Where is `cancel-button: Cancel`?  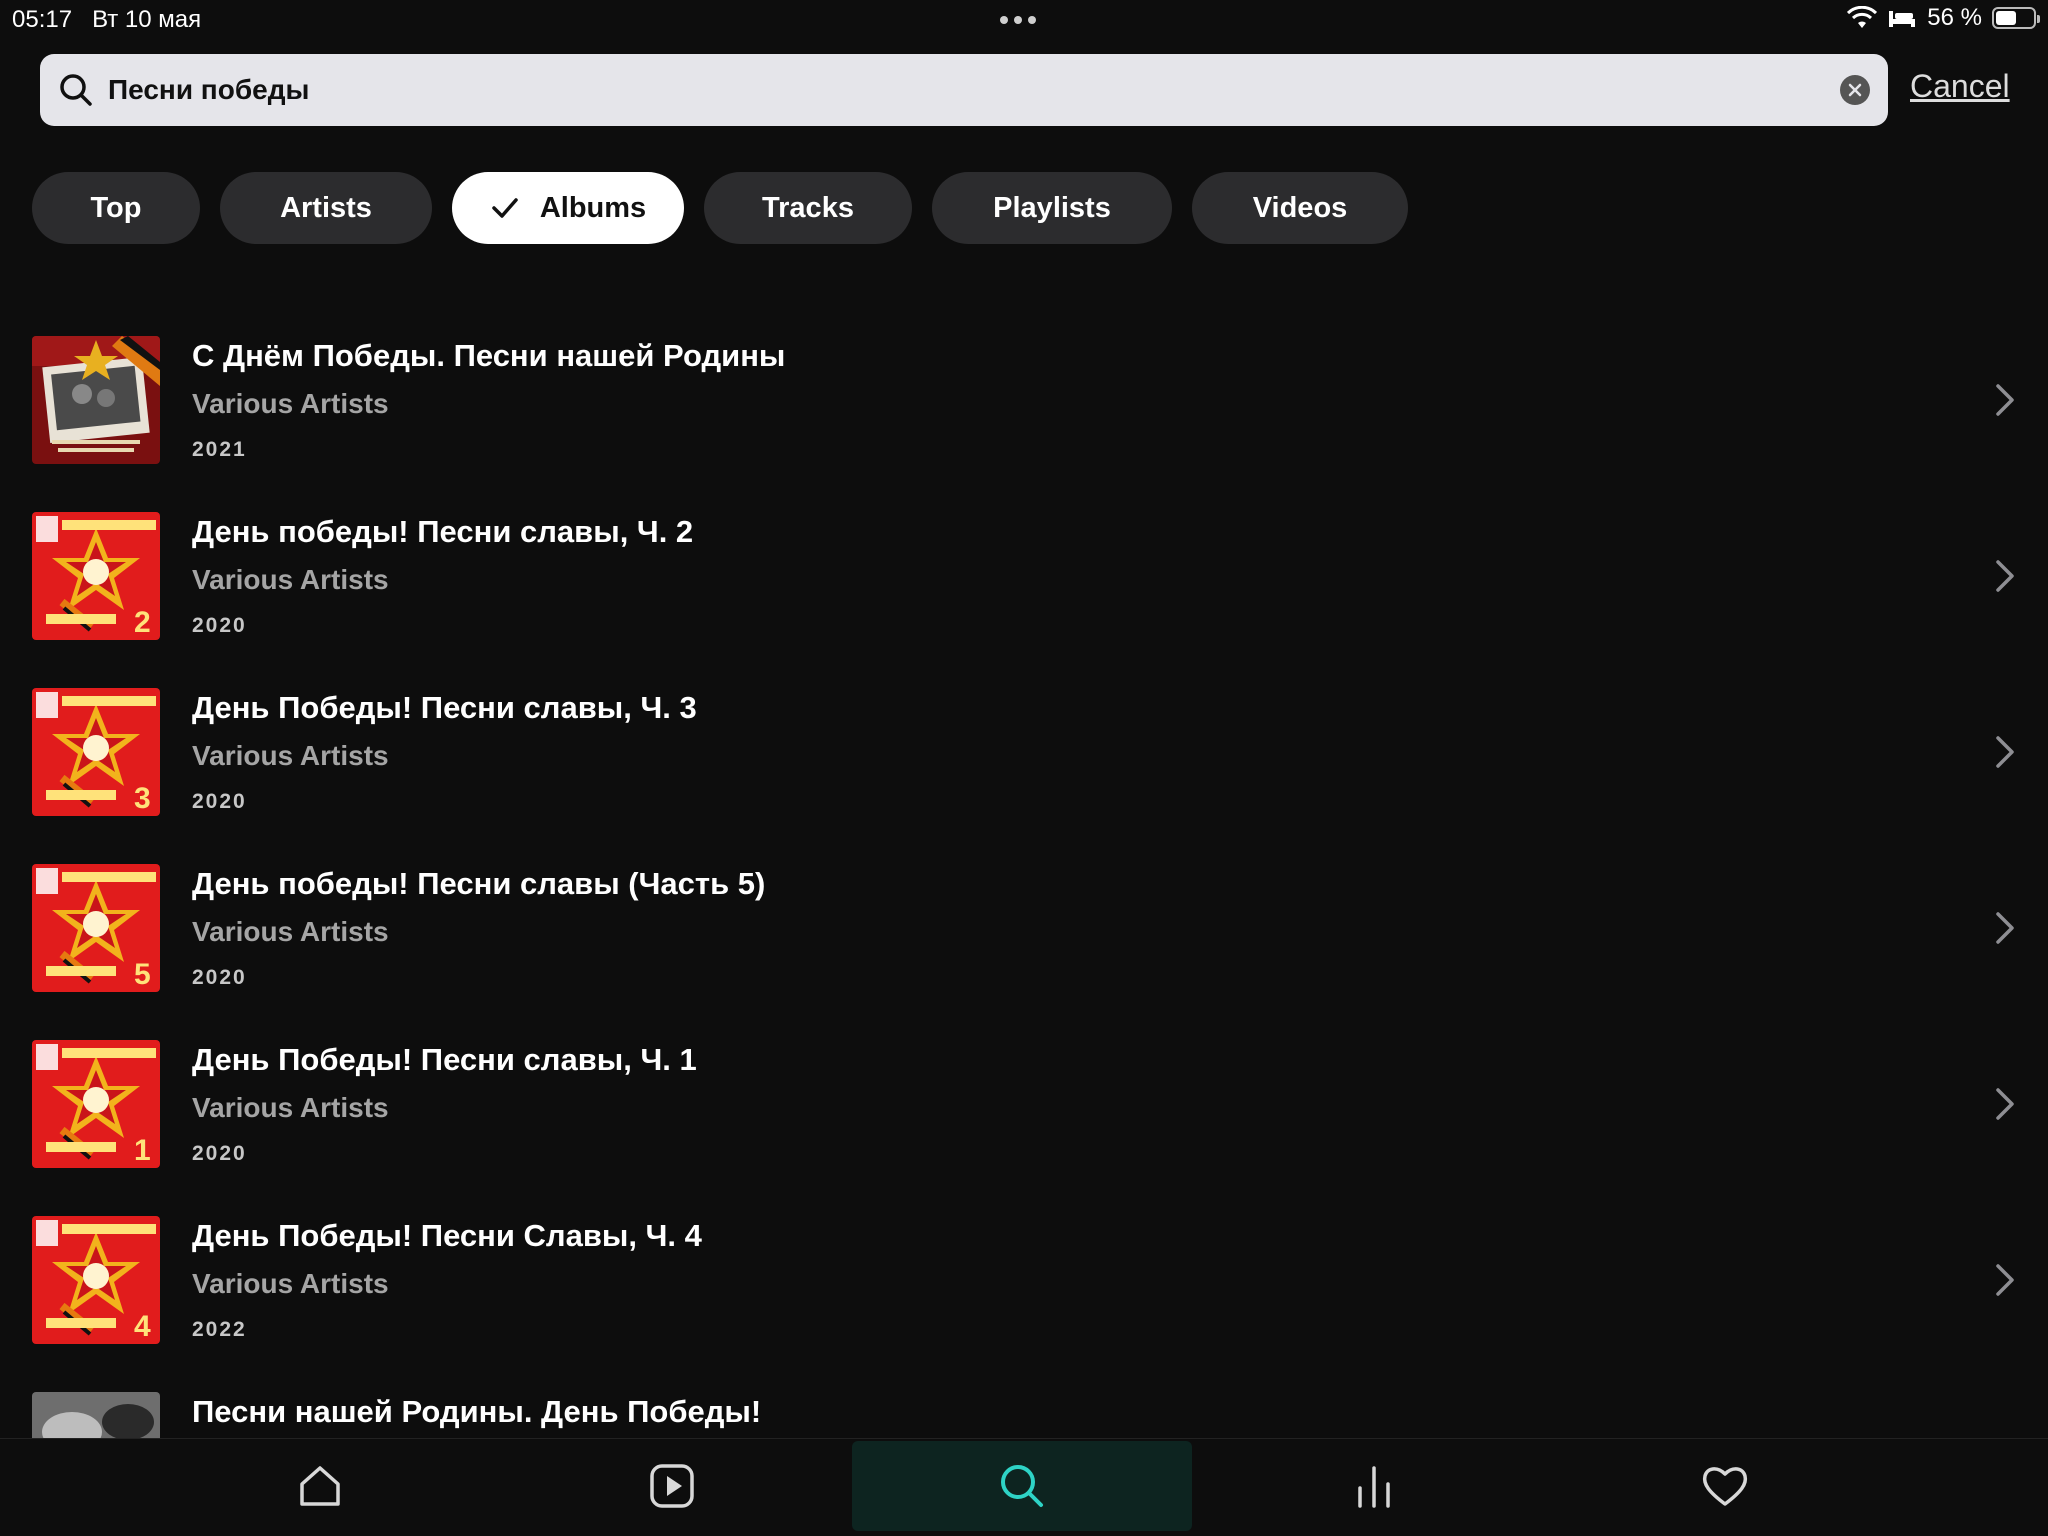 cancel-button: Cancel is located at coordinates (1960, 86).